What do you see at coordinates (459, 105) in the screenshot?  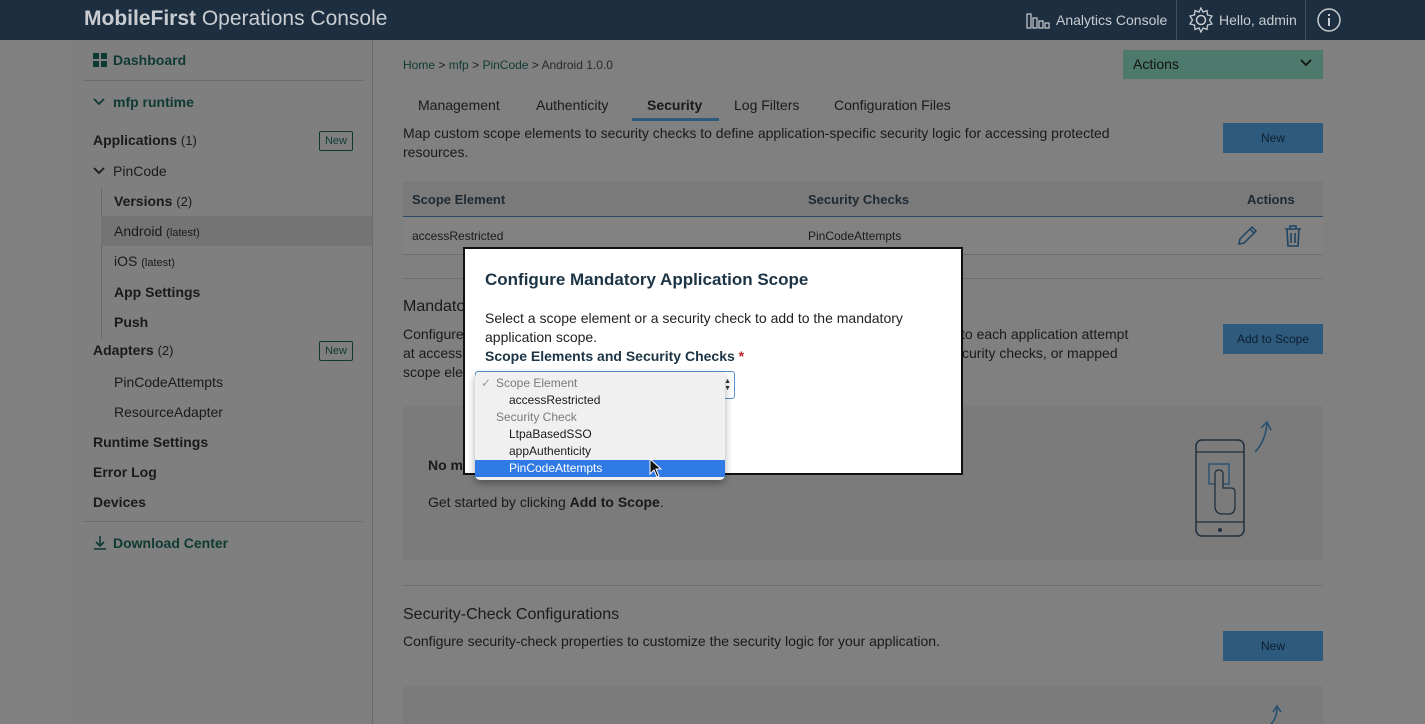 I see `tab-management: Management` at bounding box center [459, 105].